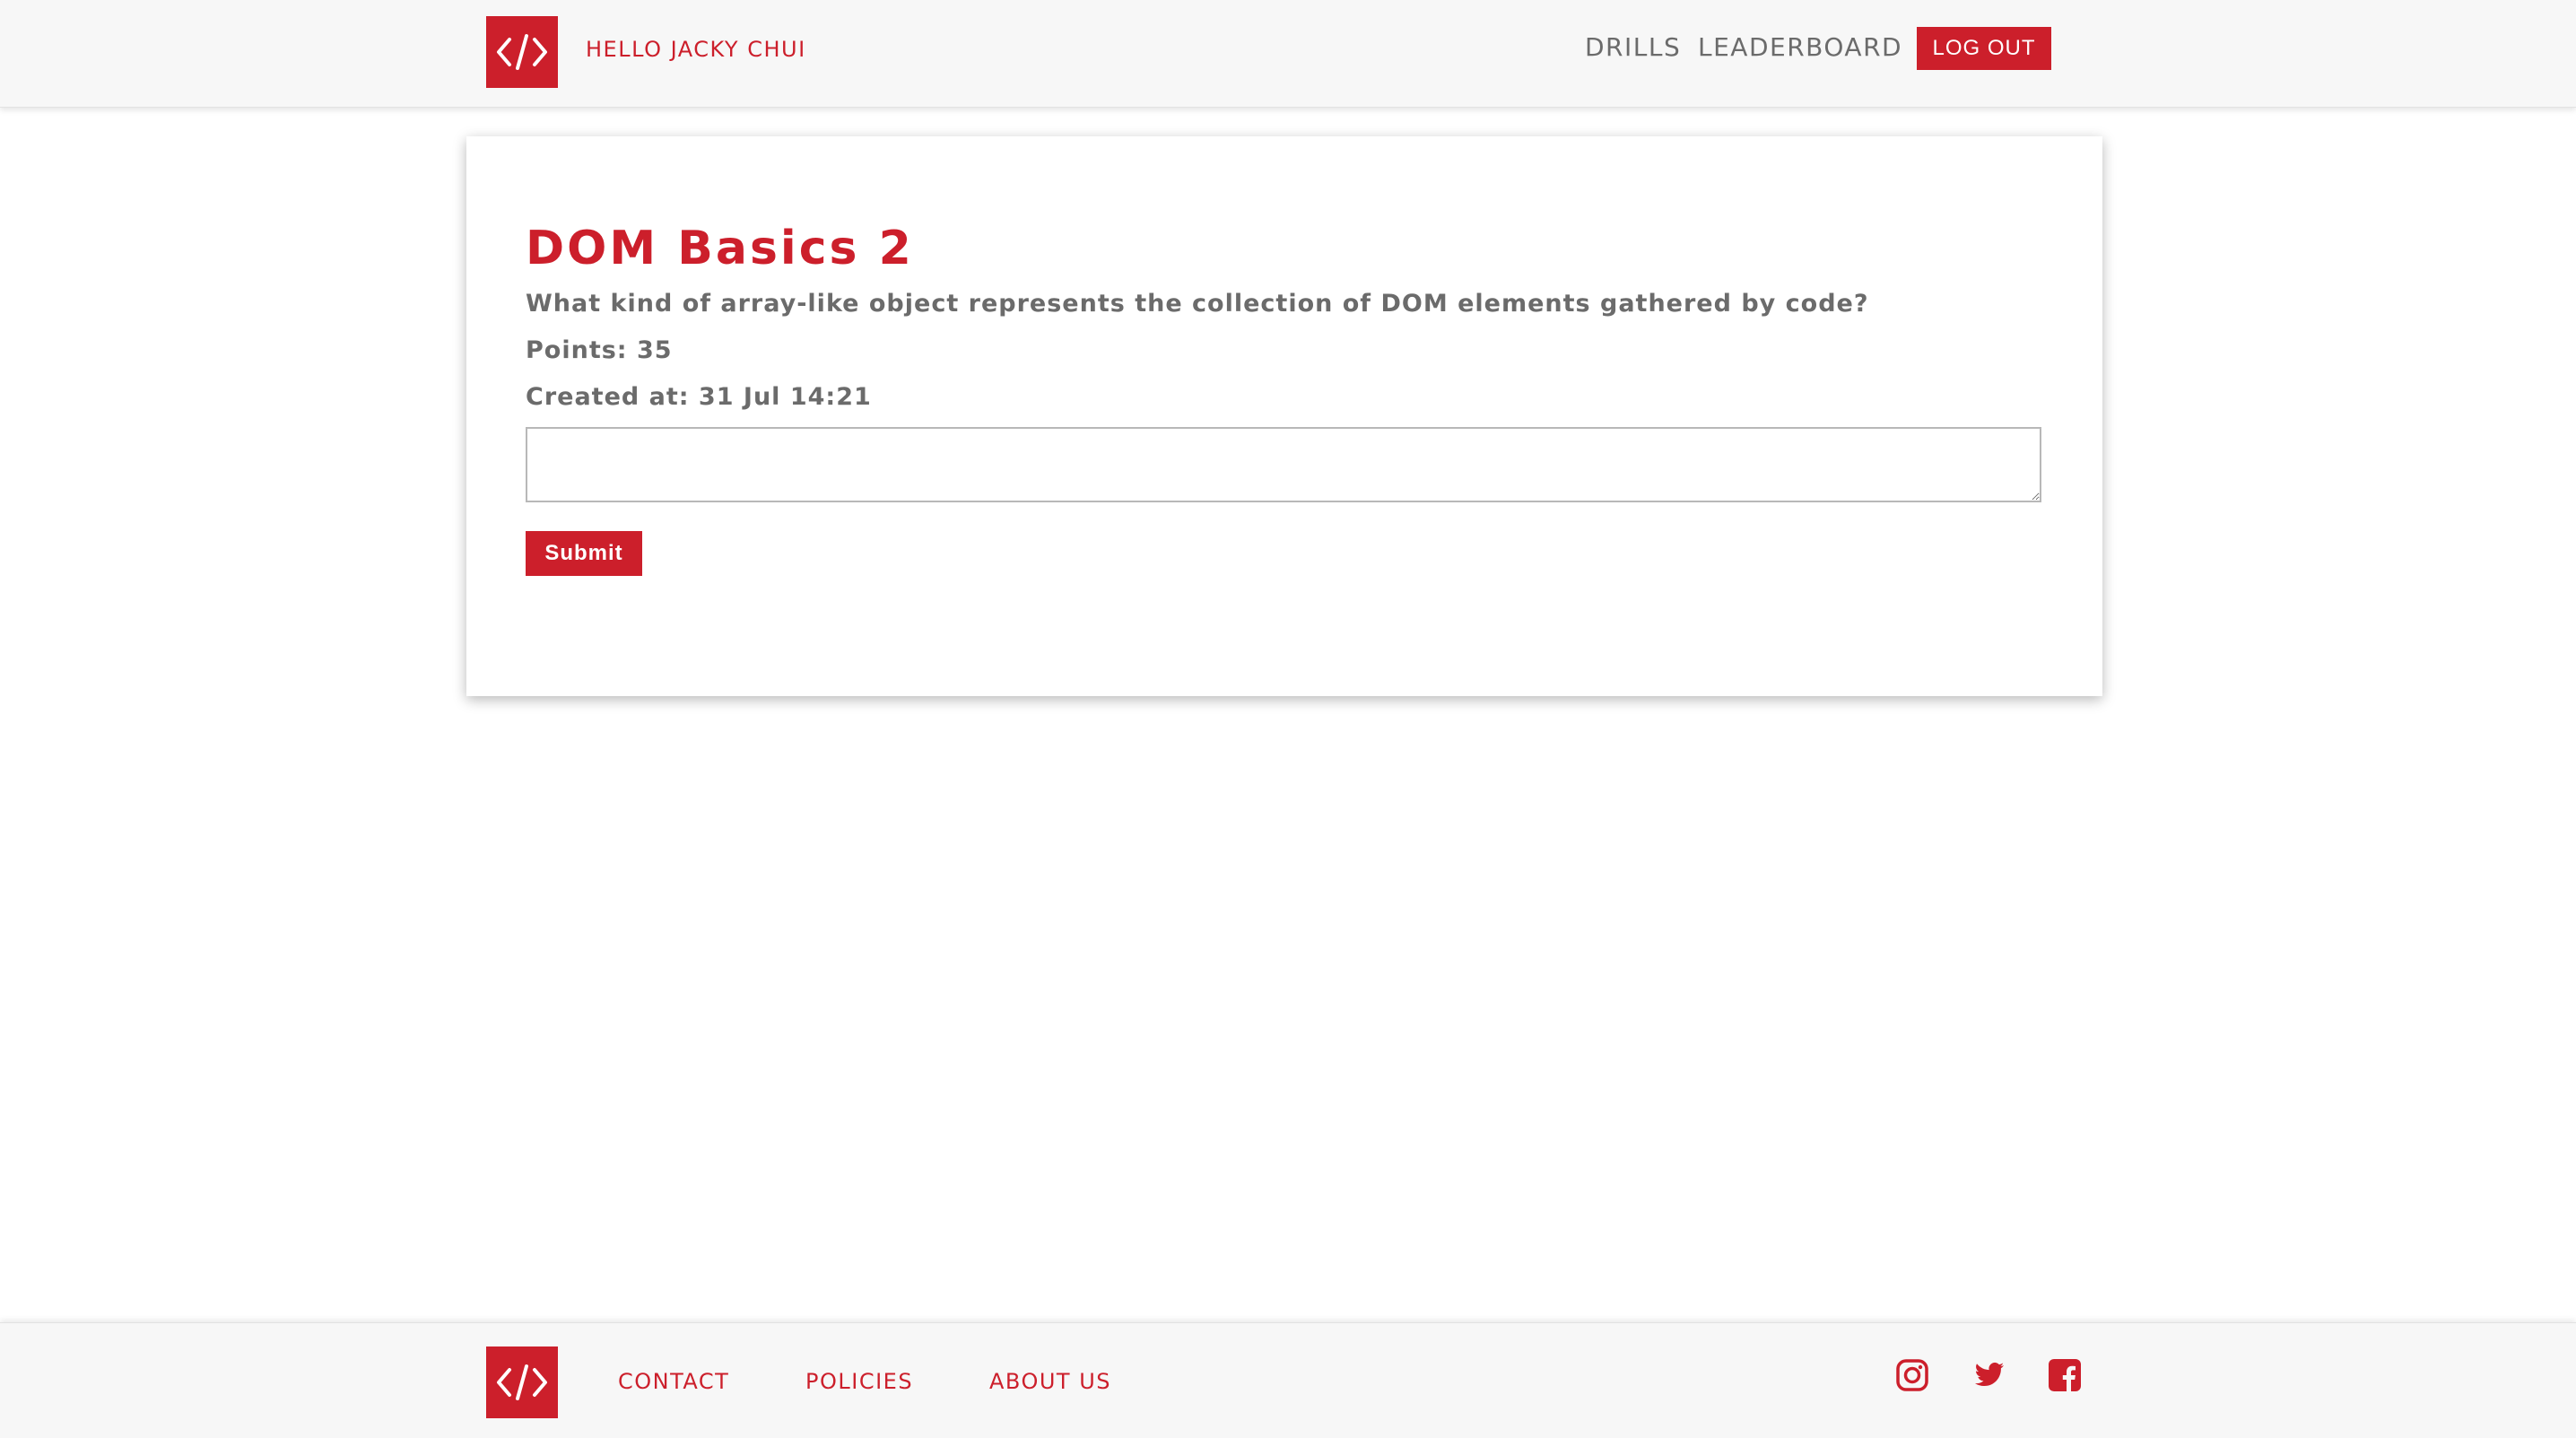 This screenshot has height=1438, width=2576. What do you see at coordinates (1984, 48) in the screenshot?
I see `logout-button: LOG OUT` at bounding box center [1984, 48].